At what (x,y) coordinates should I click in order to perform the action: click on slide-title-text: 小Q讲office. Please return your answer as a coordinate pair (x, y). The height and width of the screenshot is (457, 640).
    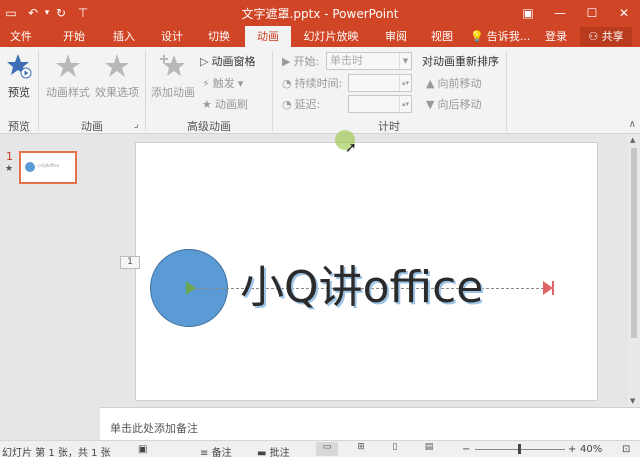
    Looking at the image, I should click on (361, 288).